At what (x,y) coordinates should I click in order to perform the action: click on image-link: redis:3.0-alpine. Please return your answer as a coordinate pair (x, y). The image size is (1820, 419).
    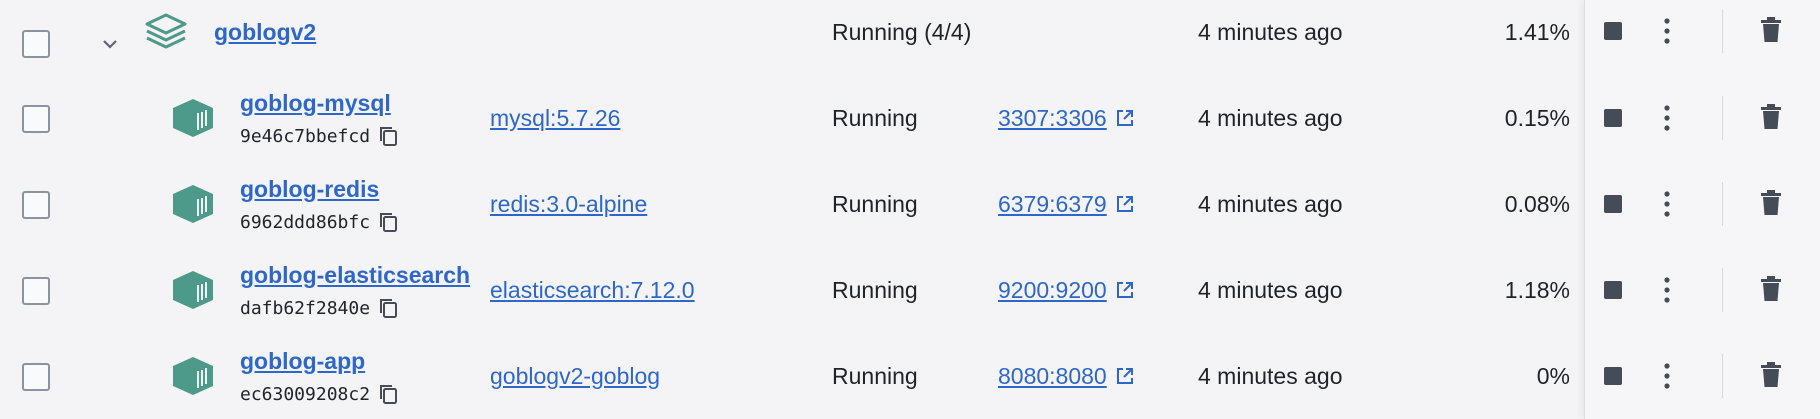
    Looking at the image, I should click on (568, 204).